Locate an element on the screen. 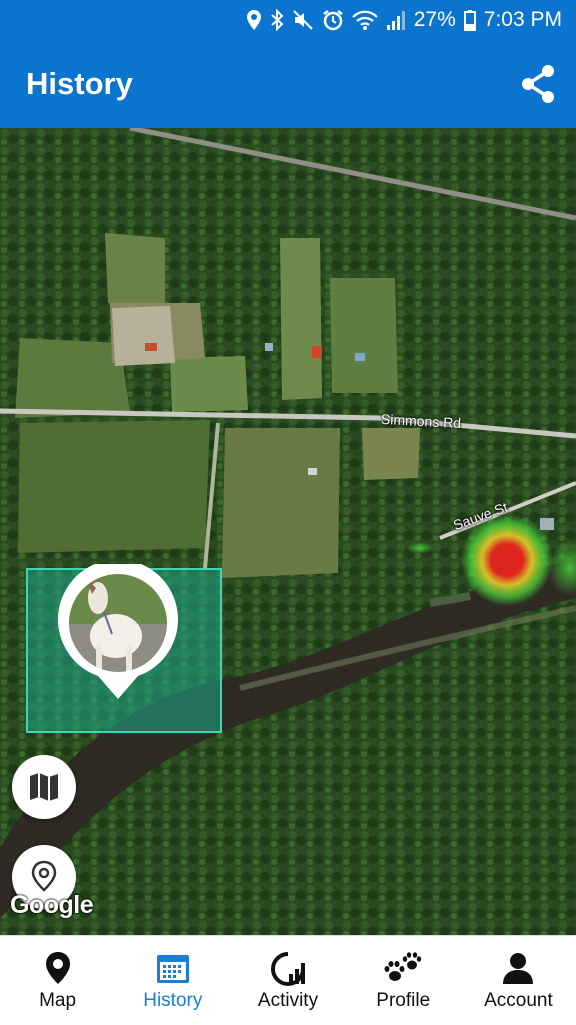  map-layers-button is located at coordinates (44, 787).